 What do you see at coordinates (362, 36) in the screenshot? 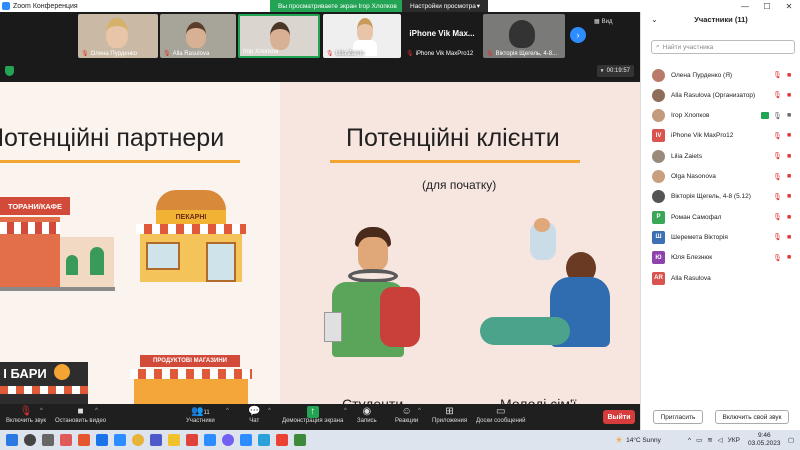
I see `video-tile: 🎙 Lilia Zaiets` at bounding box center [362, 36].